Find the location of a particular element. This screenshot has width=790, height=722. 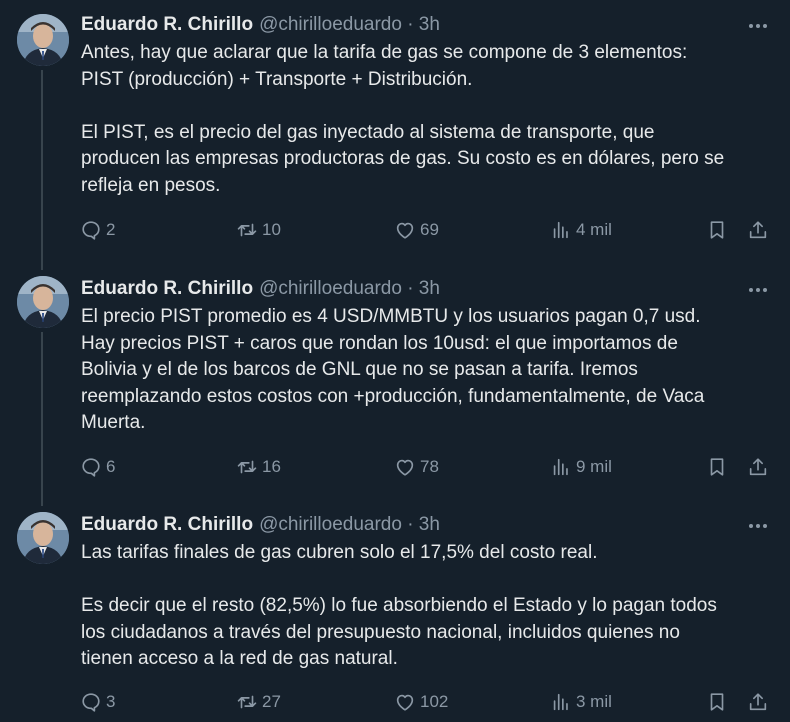

views-count: 9 mil is located at coordinates (594, 466).